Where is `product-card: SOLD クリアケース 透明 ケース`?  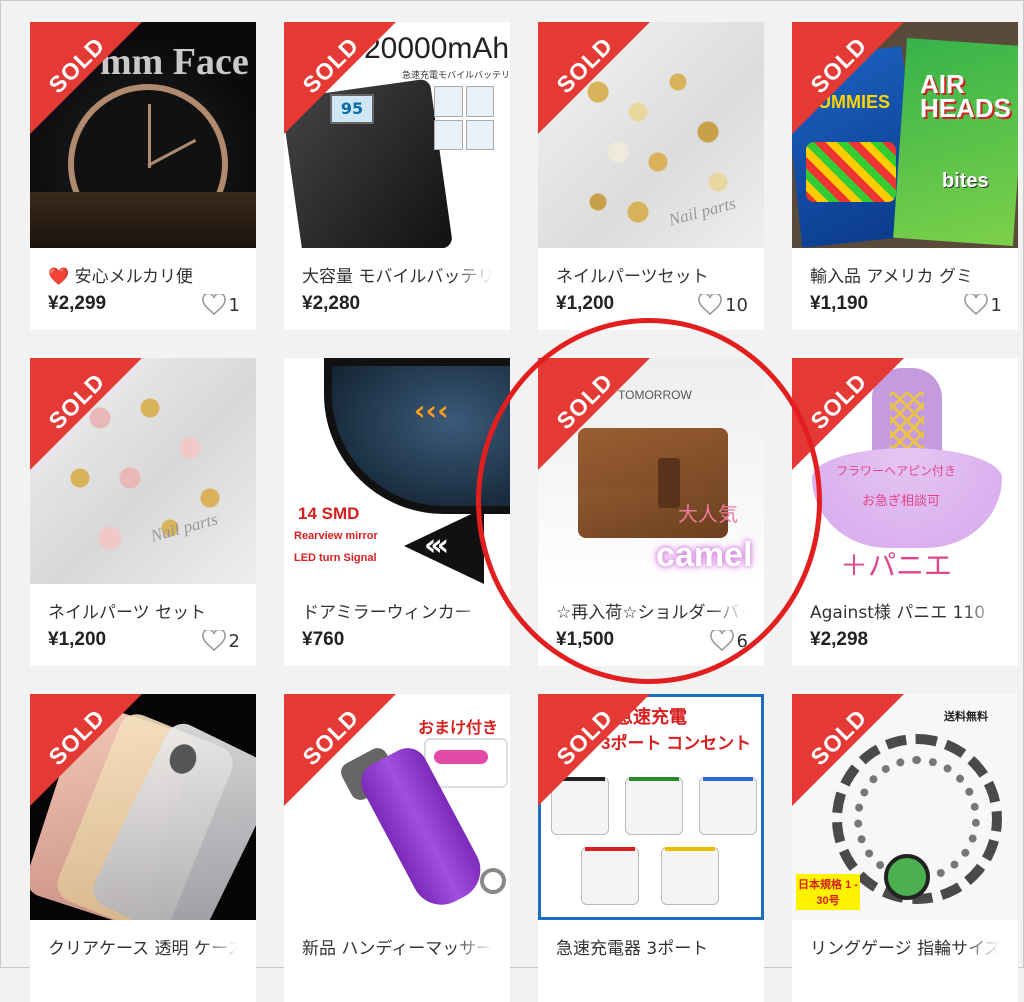
product-card: SOLD クリアケース 透明 ケース is located at coordinates (143, 848).